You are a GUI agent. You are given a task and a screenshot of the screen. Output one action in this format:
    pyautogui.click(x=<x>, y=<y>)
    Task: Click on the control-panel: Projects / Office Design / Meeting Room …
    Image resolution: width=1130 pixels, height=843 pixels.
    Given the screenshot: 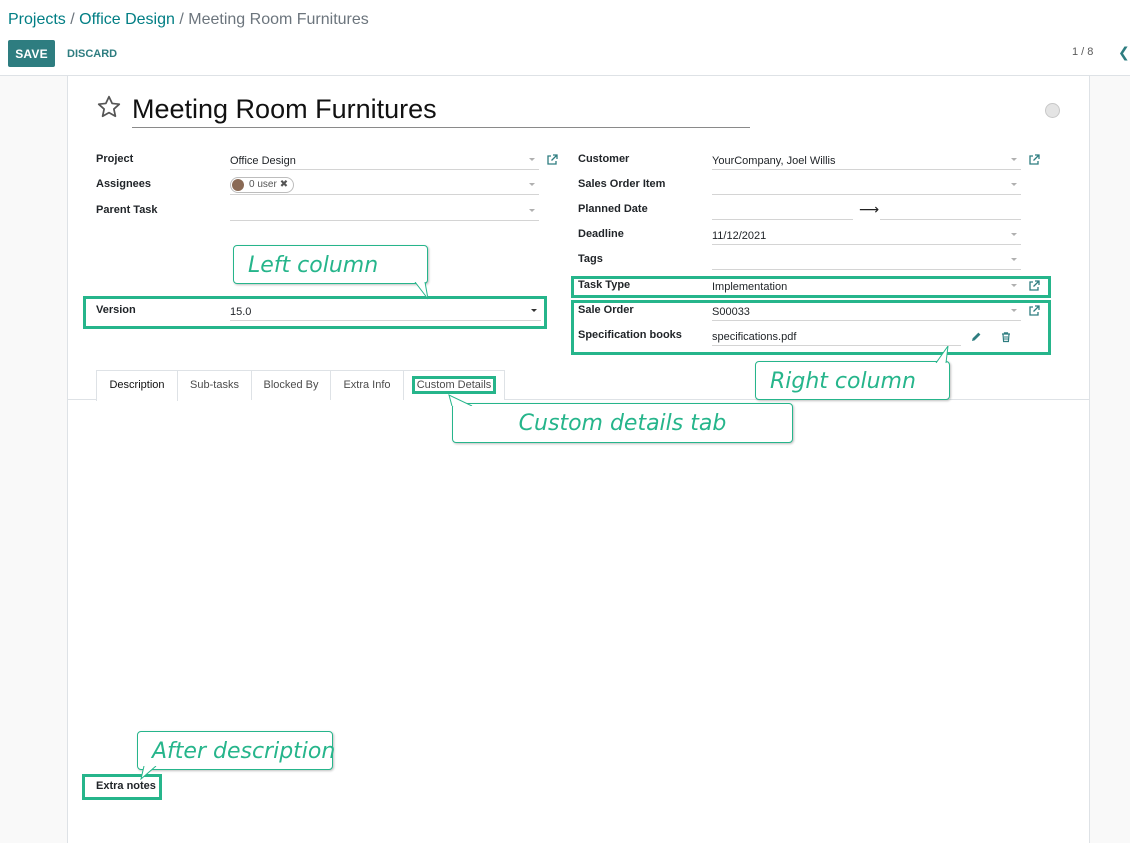 What is the action you would take?
    pyautogui.click(x=565, y=38)
    